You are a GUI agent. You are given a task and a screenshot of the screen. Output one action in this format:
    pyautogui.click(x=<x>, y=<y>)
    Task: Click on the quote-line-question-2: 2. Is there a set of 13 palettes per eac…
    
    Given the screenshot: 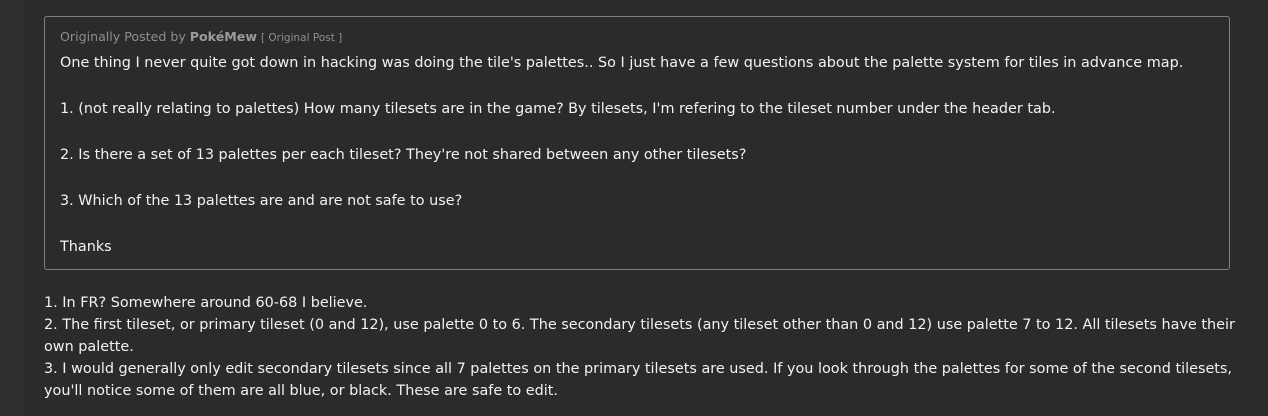 What is the action you would take?
    pyautogui.click(x=403, y=155)
    